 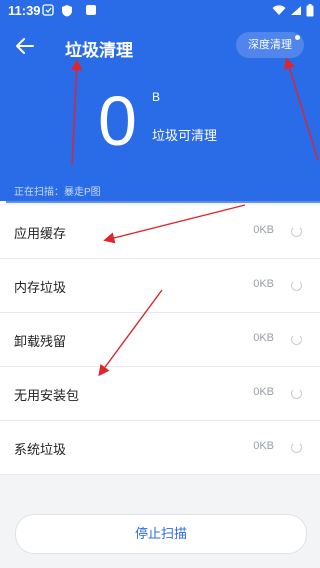 I want to click on list-item-useless-apk: 无用安装包 0KB, so click(x=160, y=394).